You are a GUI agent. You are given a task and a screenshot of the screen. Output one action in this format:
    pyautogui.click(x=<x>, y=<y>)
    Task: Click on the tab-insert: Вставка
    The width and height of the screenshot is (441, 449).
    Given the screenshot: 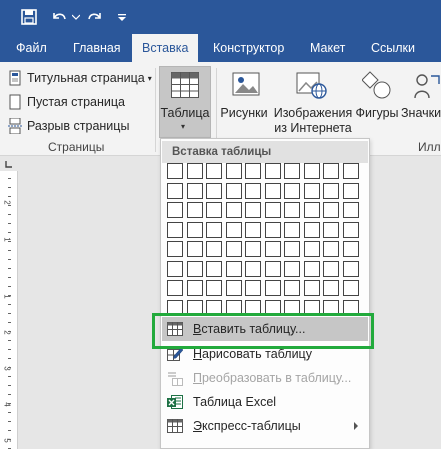 What is the action you would take?
    pyautogui.click(x=165, y=48)
    